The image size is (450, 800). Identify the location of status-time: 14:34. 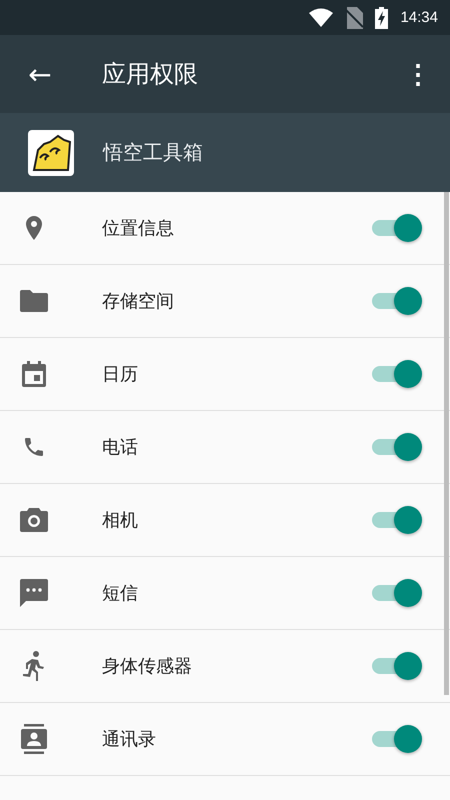
(419, 17).